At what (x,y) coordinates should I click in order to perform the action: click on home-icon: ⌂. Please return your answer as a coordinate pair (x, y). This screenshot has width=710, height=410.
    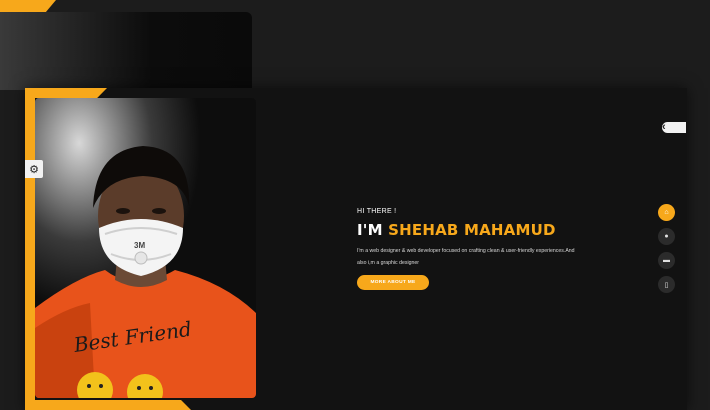
    Looking at the image, I should click on (666, 212).